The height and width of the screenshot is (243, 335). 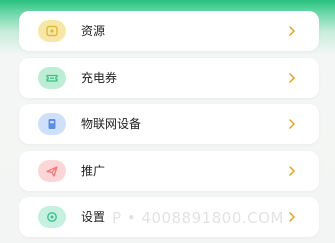 What do you see at coordinates (169, 78) in the screenshot?
I see `menu-item-charging-coupons: 充电券` at bounding box center [169, 78].